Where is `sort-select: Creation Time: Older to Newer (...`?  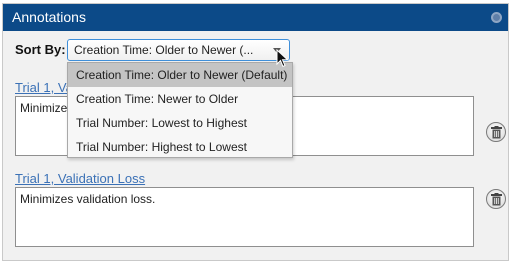 sort-select: Creation Time: Older to Newer (... is located at coordinates (178, 50).